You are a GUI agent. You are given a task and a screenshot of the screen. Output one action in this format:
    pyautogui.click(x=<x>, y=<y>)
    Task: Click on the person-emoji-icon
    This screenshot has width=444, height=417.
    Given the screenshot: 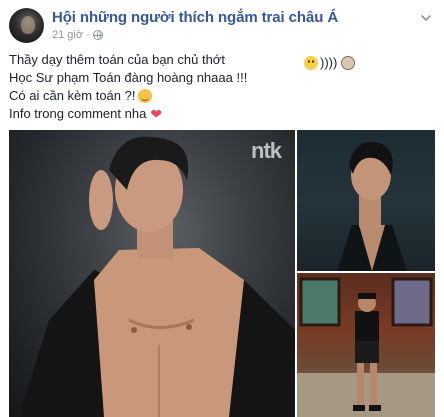 What is the action you would take?
    pyautogui.click(x=348, y=62)
    